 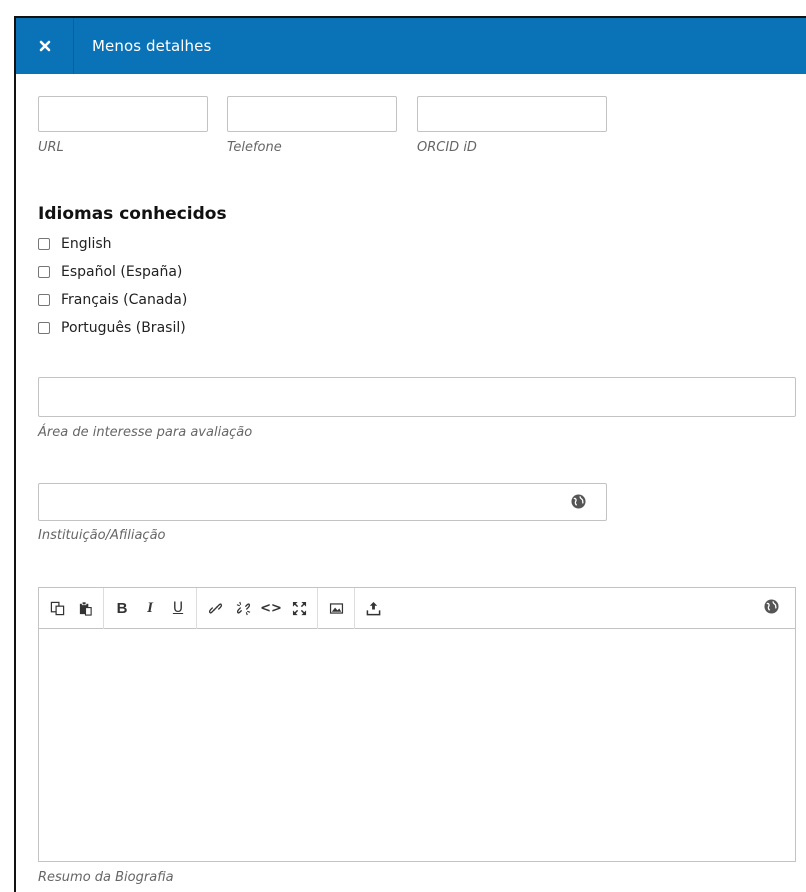 I want to click on link-button, so click(x=215, y=608).